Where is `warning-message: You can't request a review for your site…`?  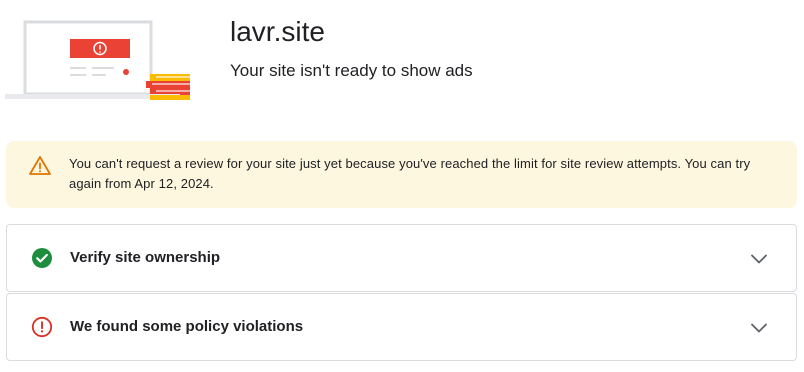 warning-message: You can't request a review for your site… is located at coordinates (410, 173).